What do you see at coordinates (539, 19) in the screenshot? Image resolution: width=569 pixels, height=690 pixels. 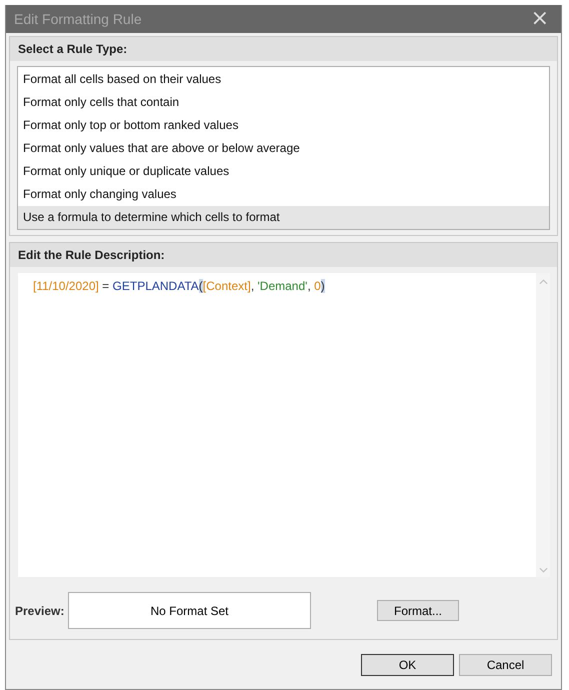 I see `close-button: ×` at bounding box center [539, 19].